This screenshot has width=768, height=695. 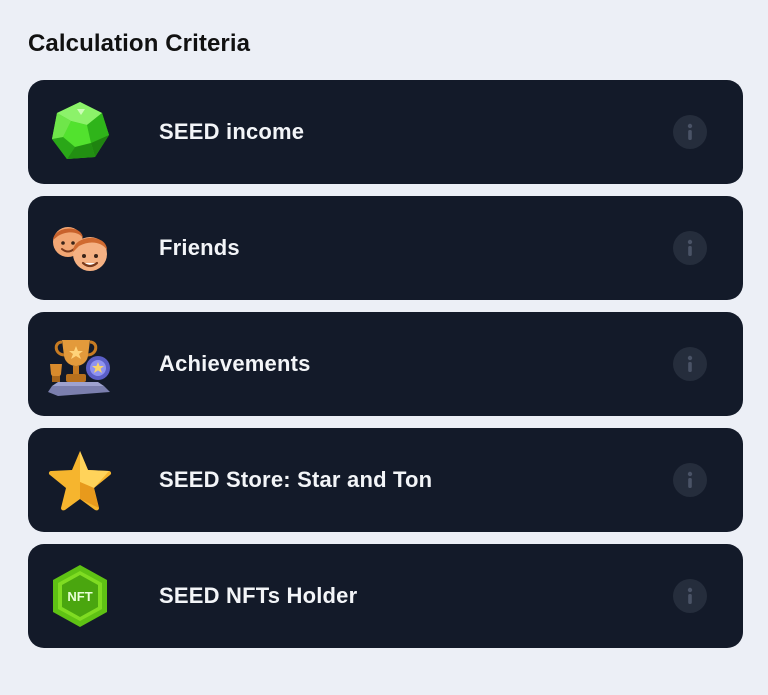 I want to click on criteria-label: Achievements, so click(x=235, y=363).